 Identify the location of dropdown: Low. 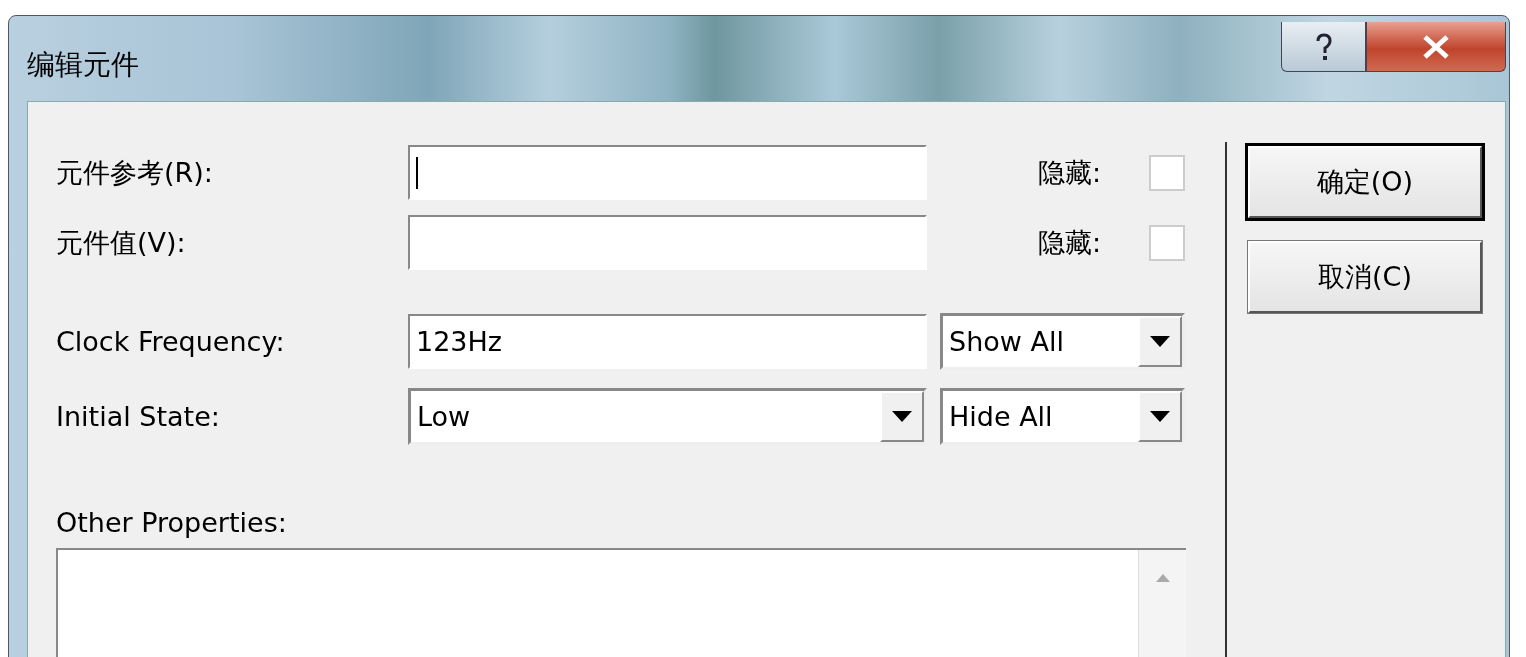
(667, 416).